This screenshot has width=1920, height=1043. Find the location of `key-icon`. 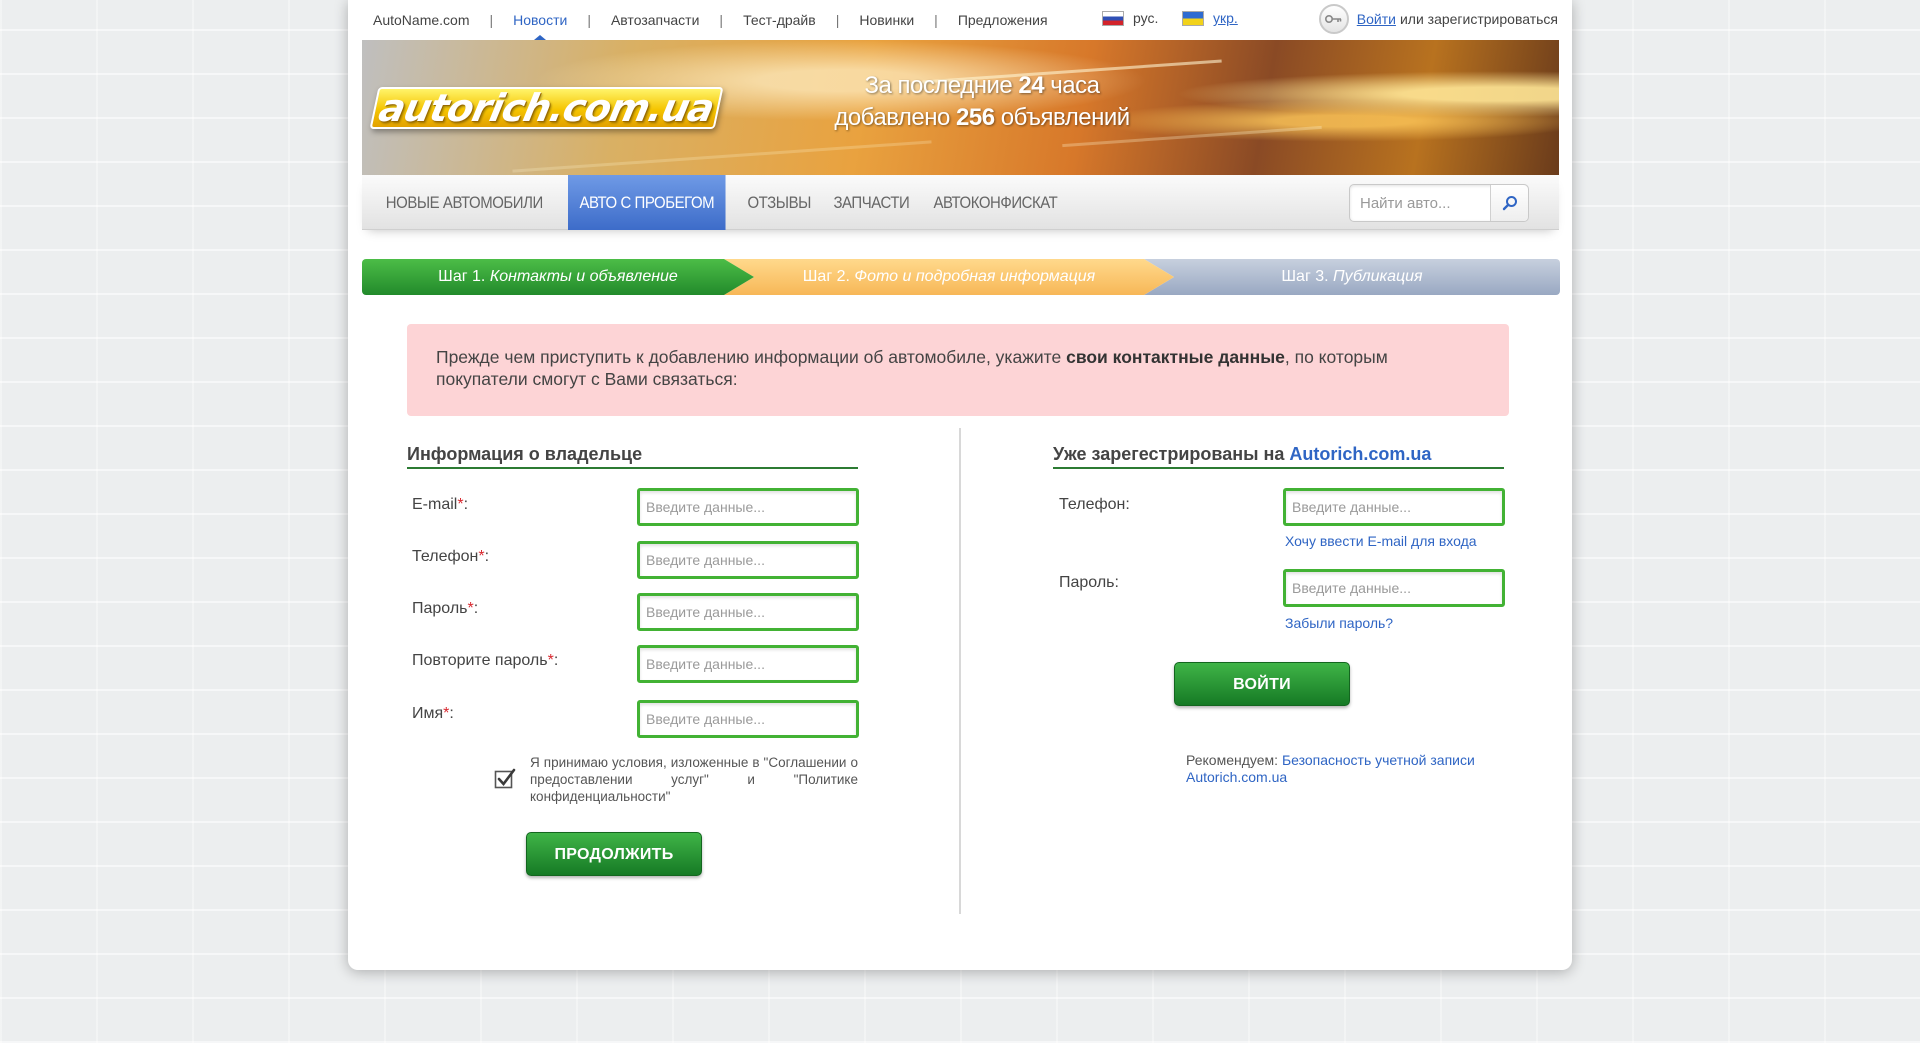

key-icon is located at coordinates (1333, 19).